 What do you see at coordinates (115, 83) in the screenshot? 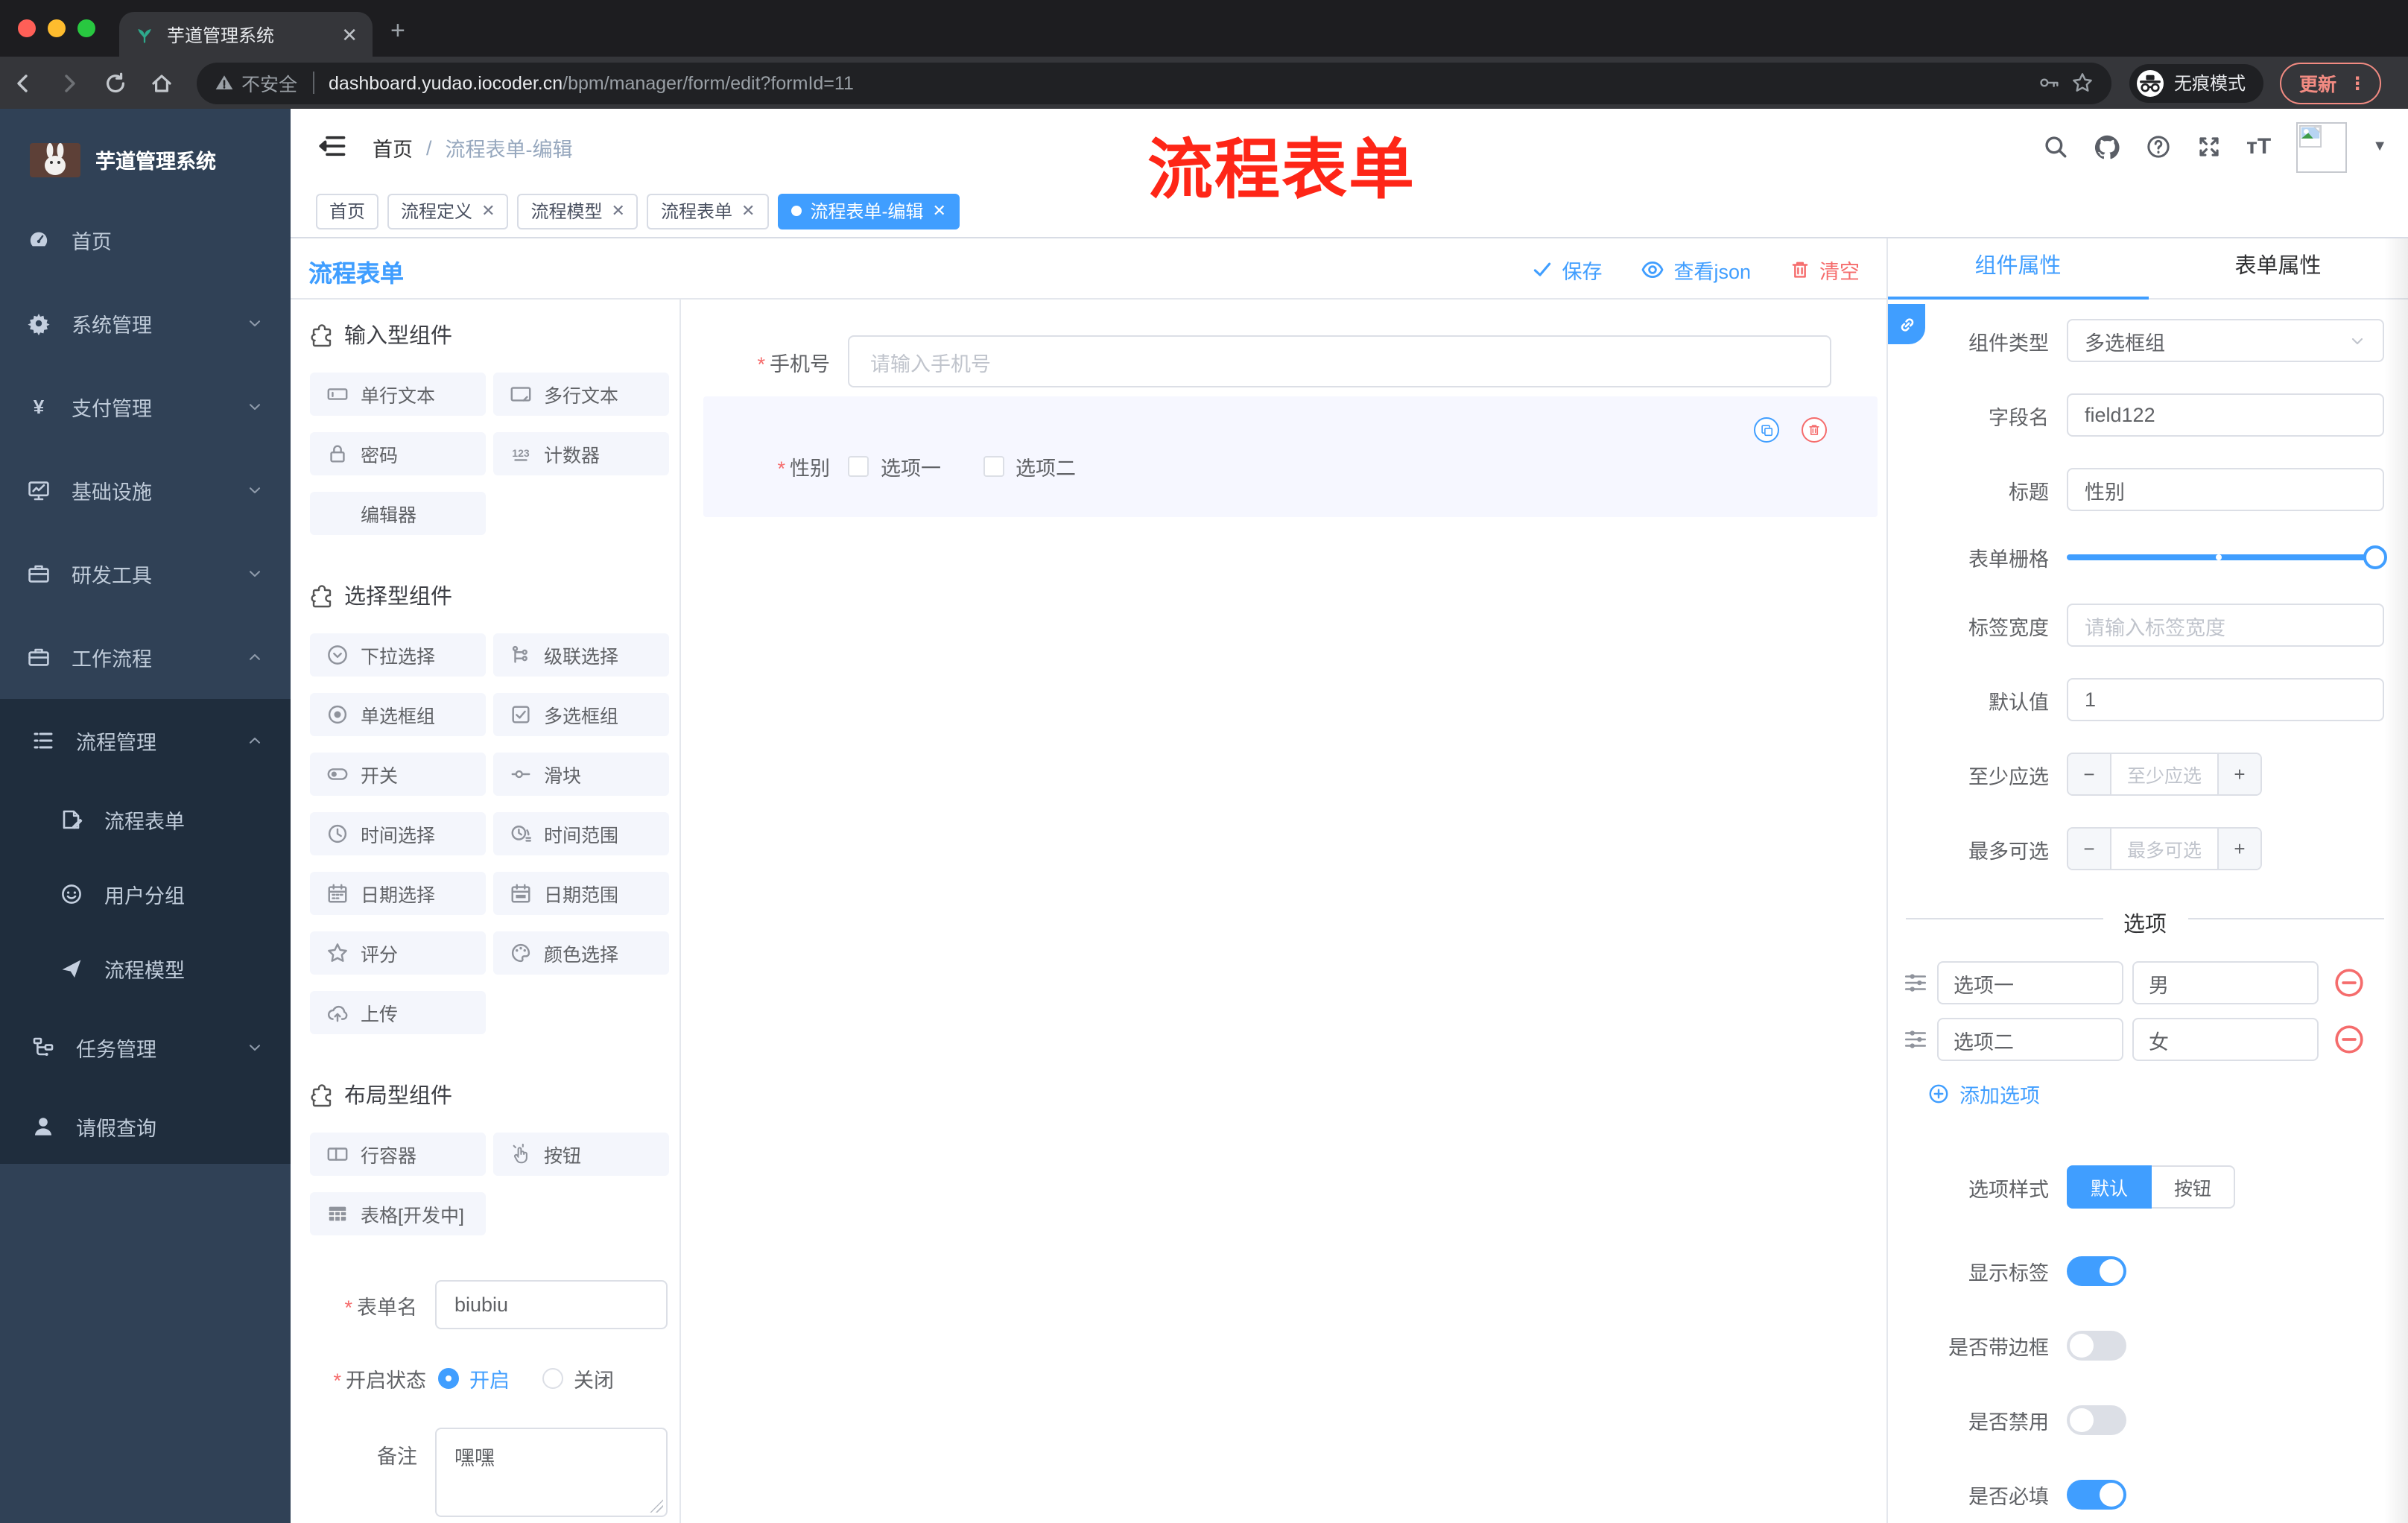
I see `reload-icon` at bounding box center [115, 83].